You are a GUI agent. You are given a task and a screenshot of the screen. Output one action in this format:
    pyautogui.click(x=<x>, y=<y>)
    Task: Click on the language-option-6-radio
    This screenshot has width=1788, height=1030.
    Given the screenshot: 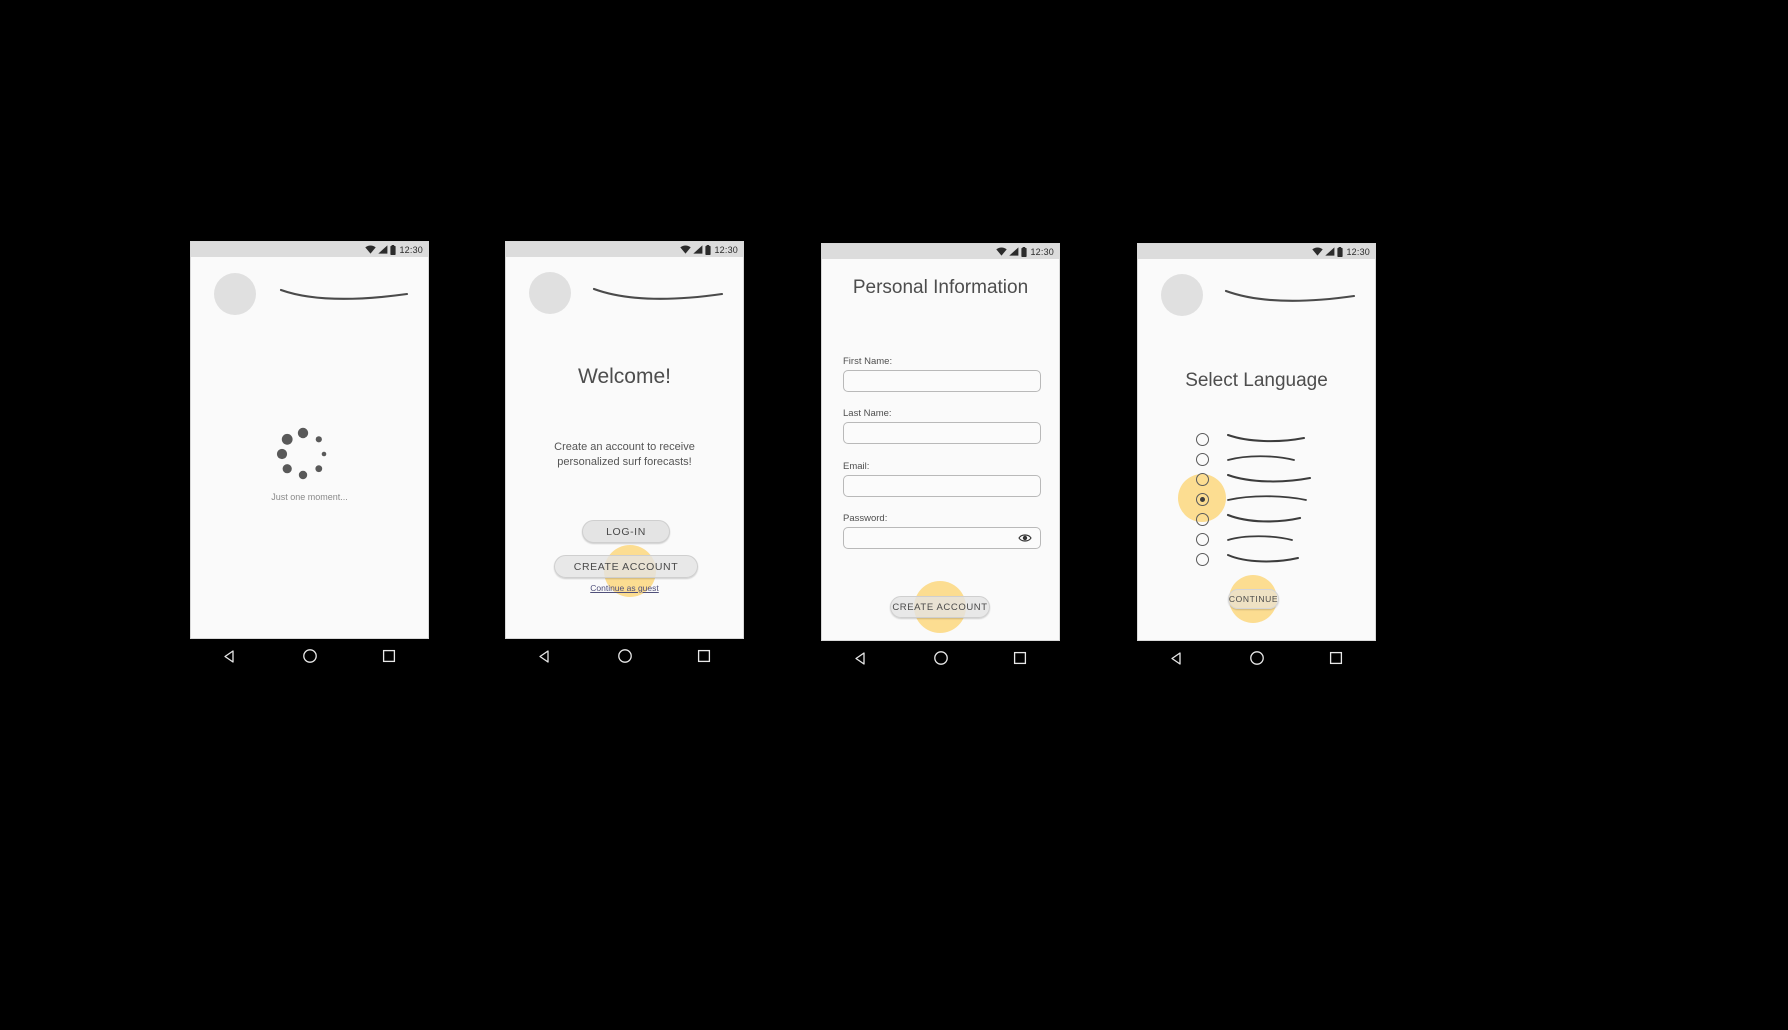 What is the action you would take?
    pyautogui.click(x=1202, y=539)
    